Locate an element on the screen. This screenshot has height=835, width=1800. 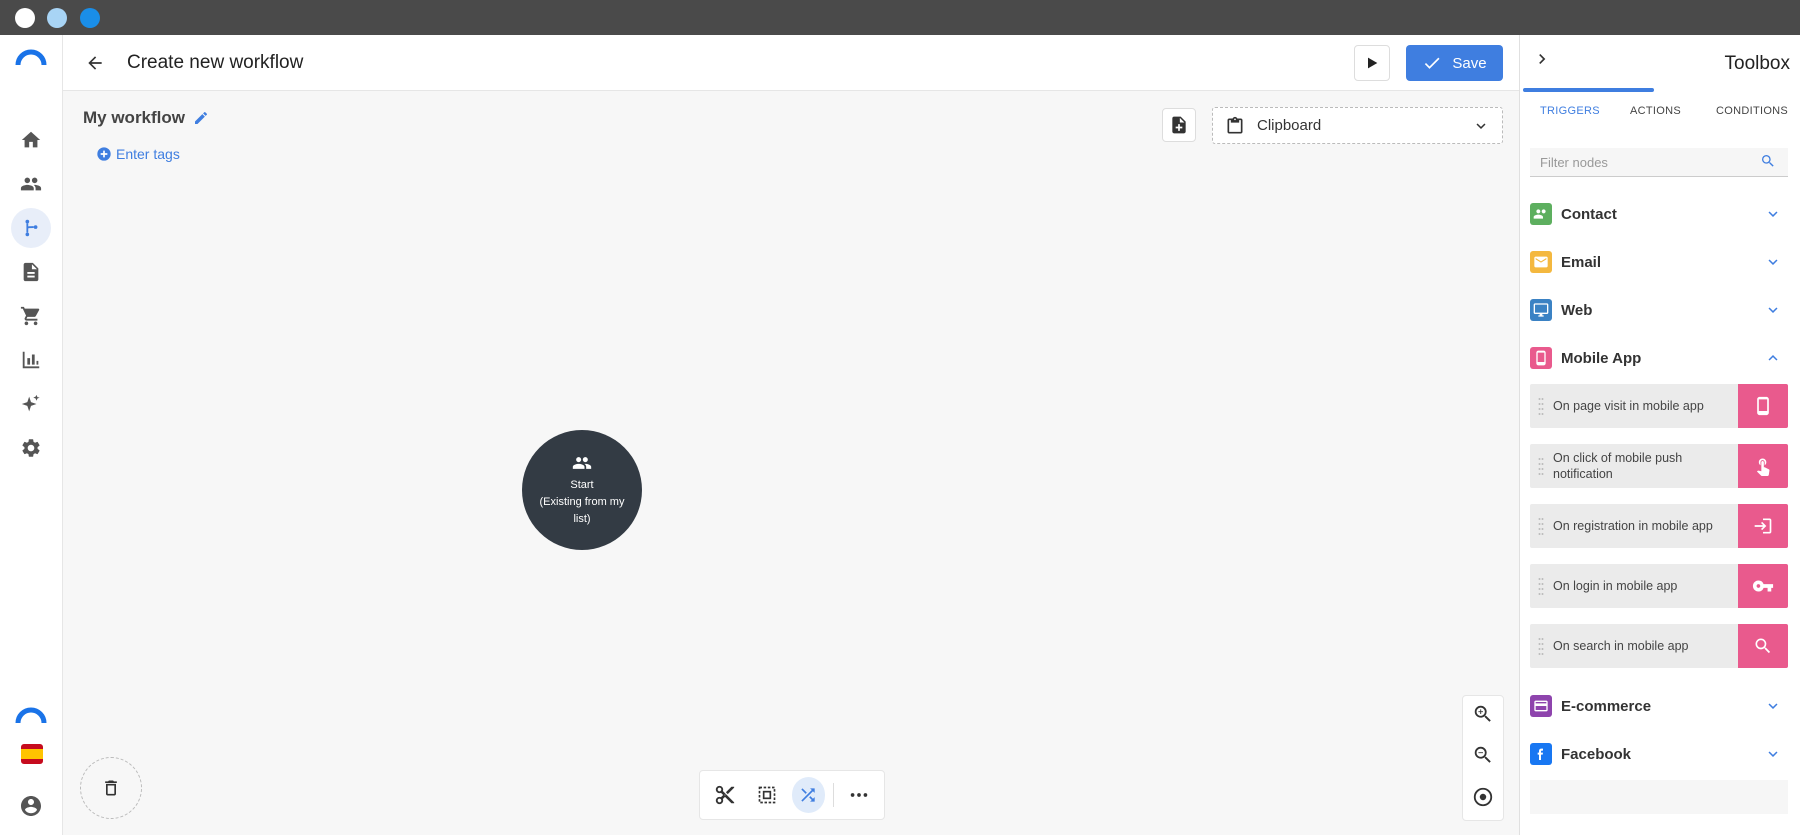
trigger-node-registration: On registration in mobile app is located at coordinates (1659, 526).